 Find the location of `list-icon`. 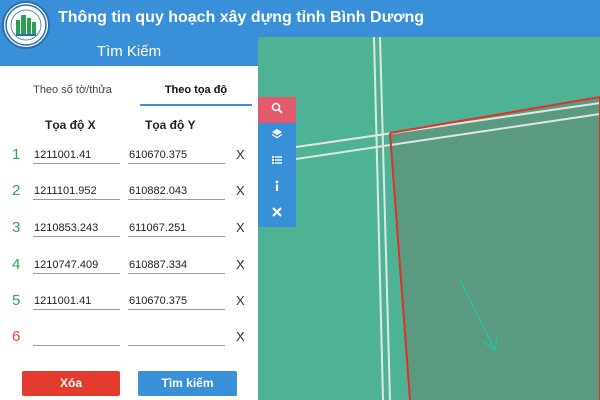

list-icon is located at coordinates (277, 162).